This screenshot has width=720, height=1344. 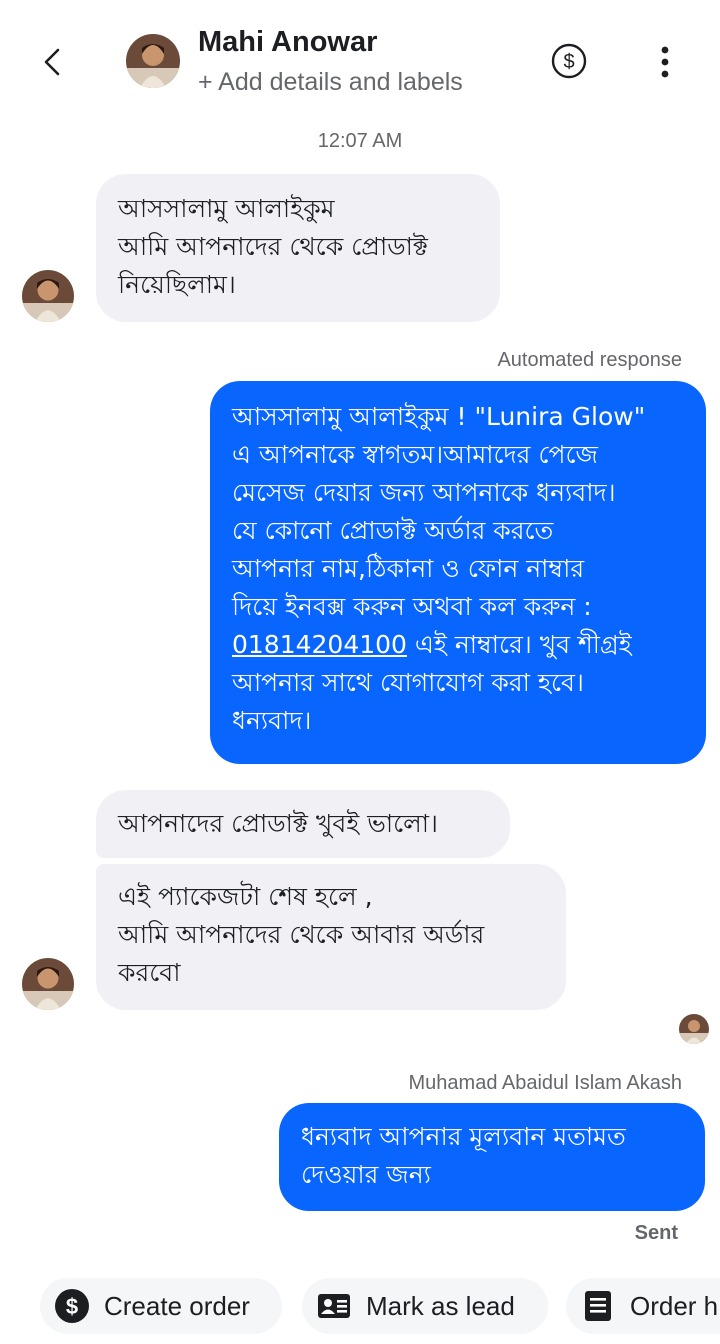 I want to click on automated-response-label: Automated response, so click(x=589, y=360).